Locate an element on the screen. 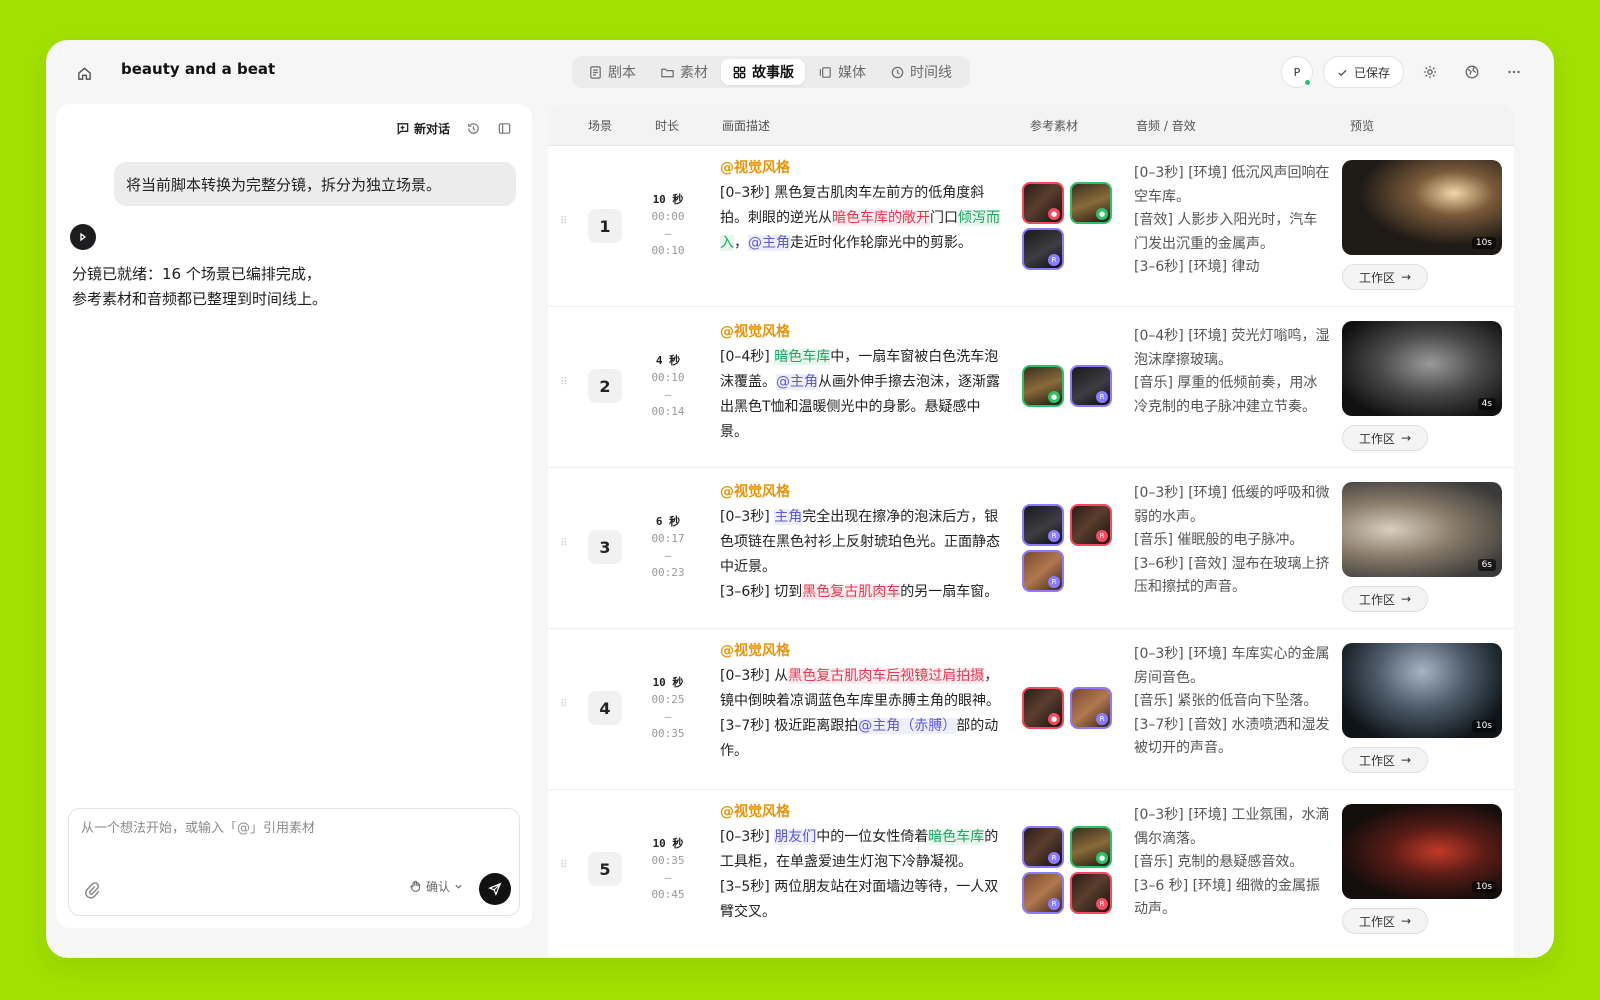 This screenshot has width=1600, height=1000. new-chat-label: 新对话 is located at coordinates (431, 129).